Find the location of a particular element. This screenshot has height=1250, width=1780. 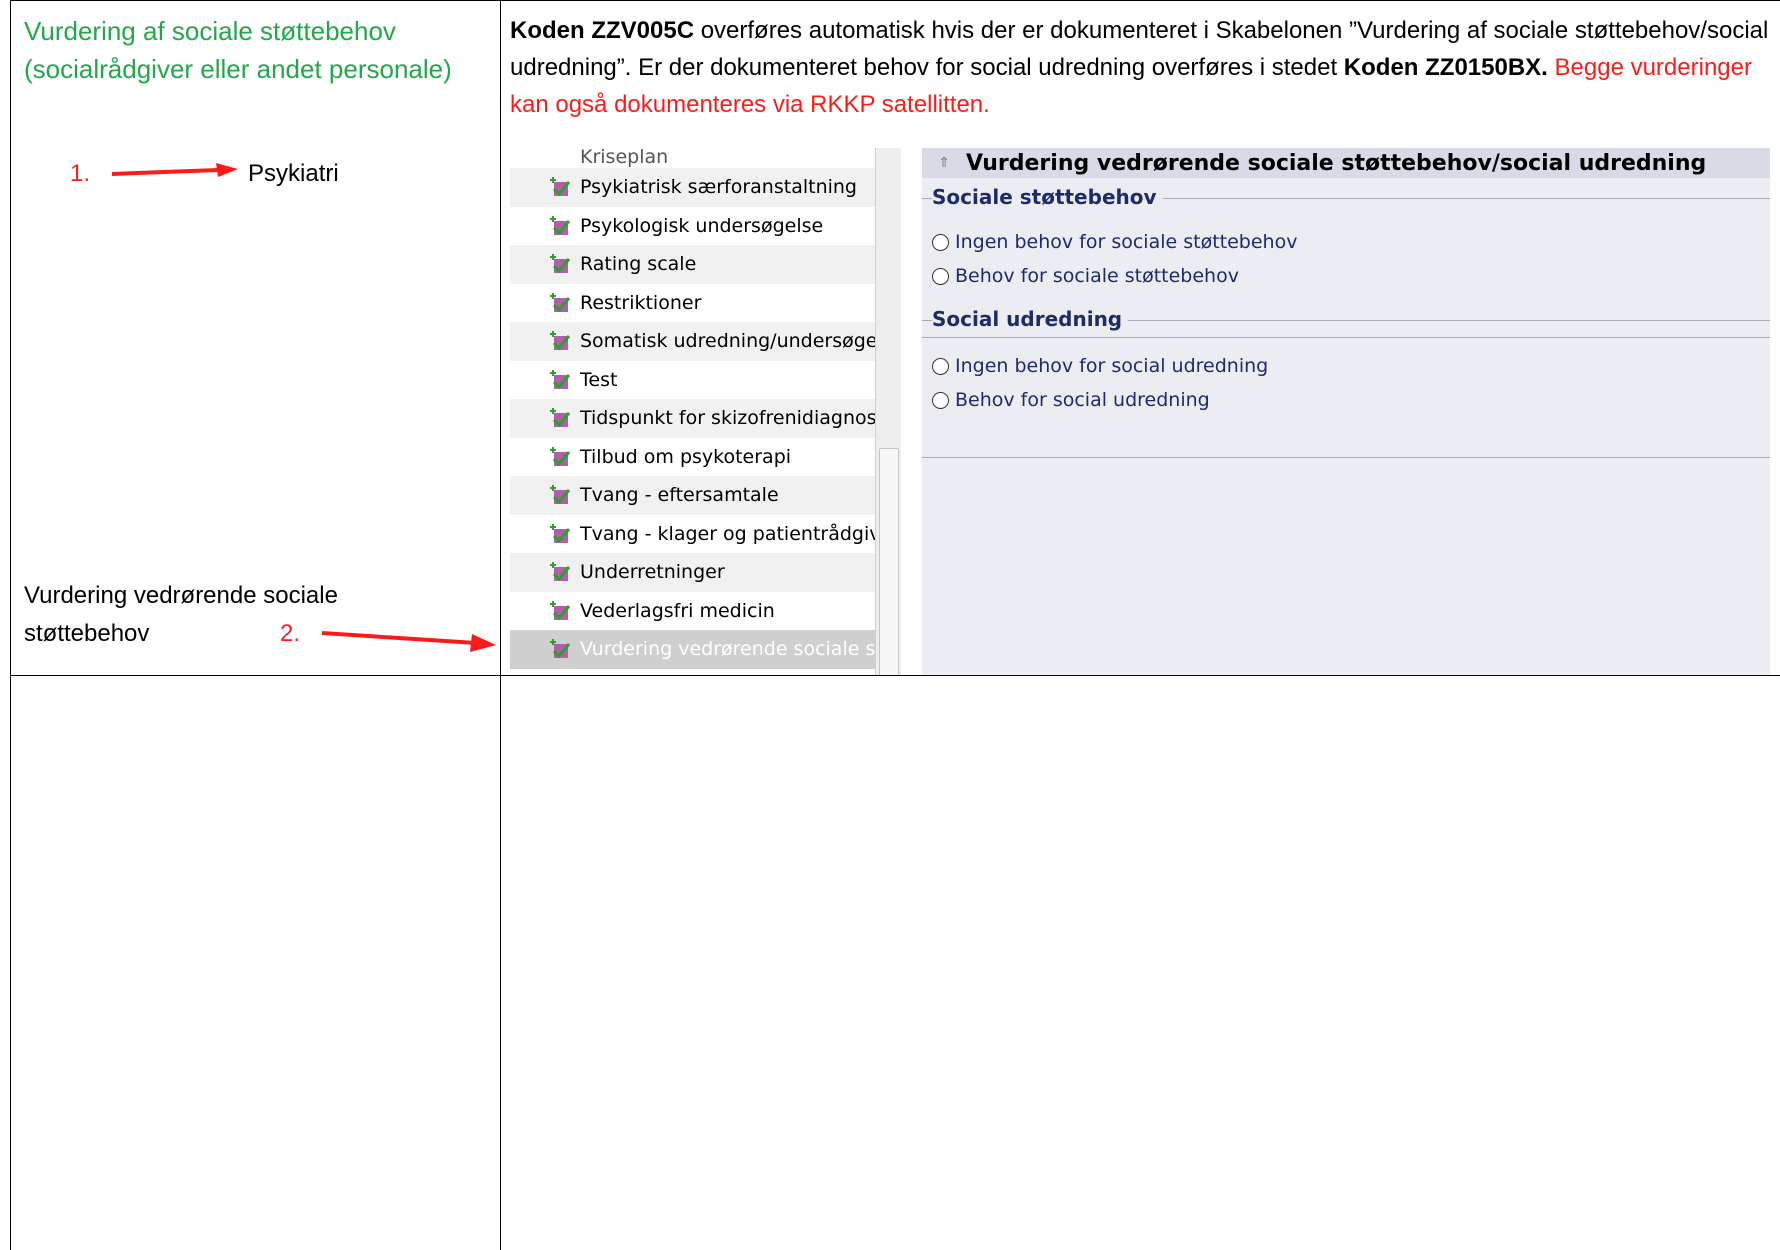

step-1-label: Psykiatri is located at coordinates (293, 173).